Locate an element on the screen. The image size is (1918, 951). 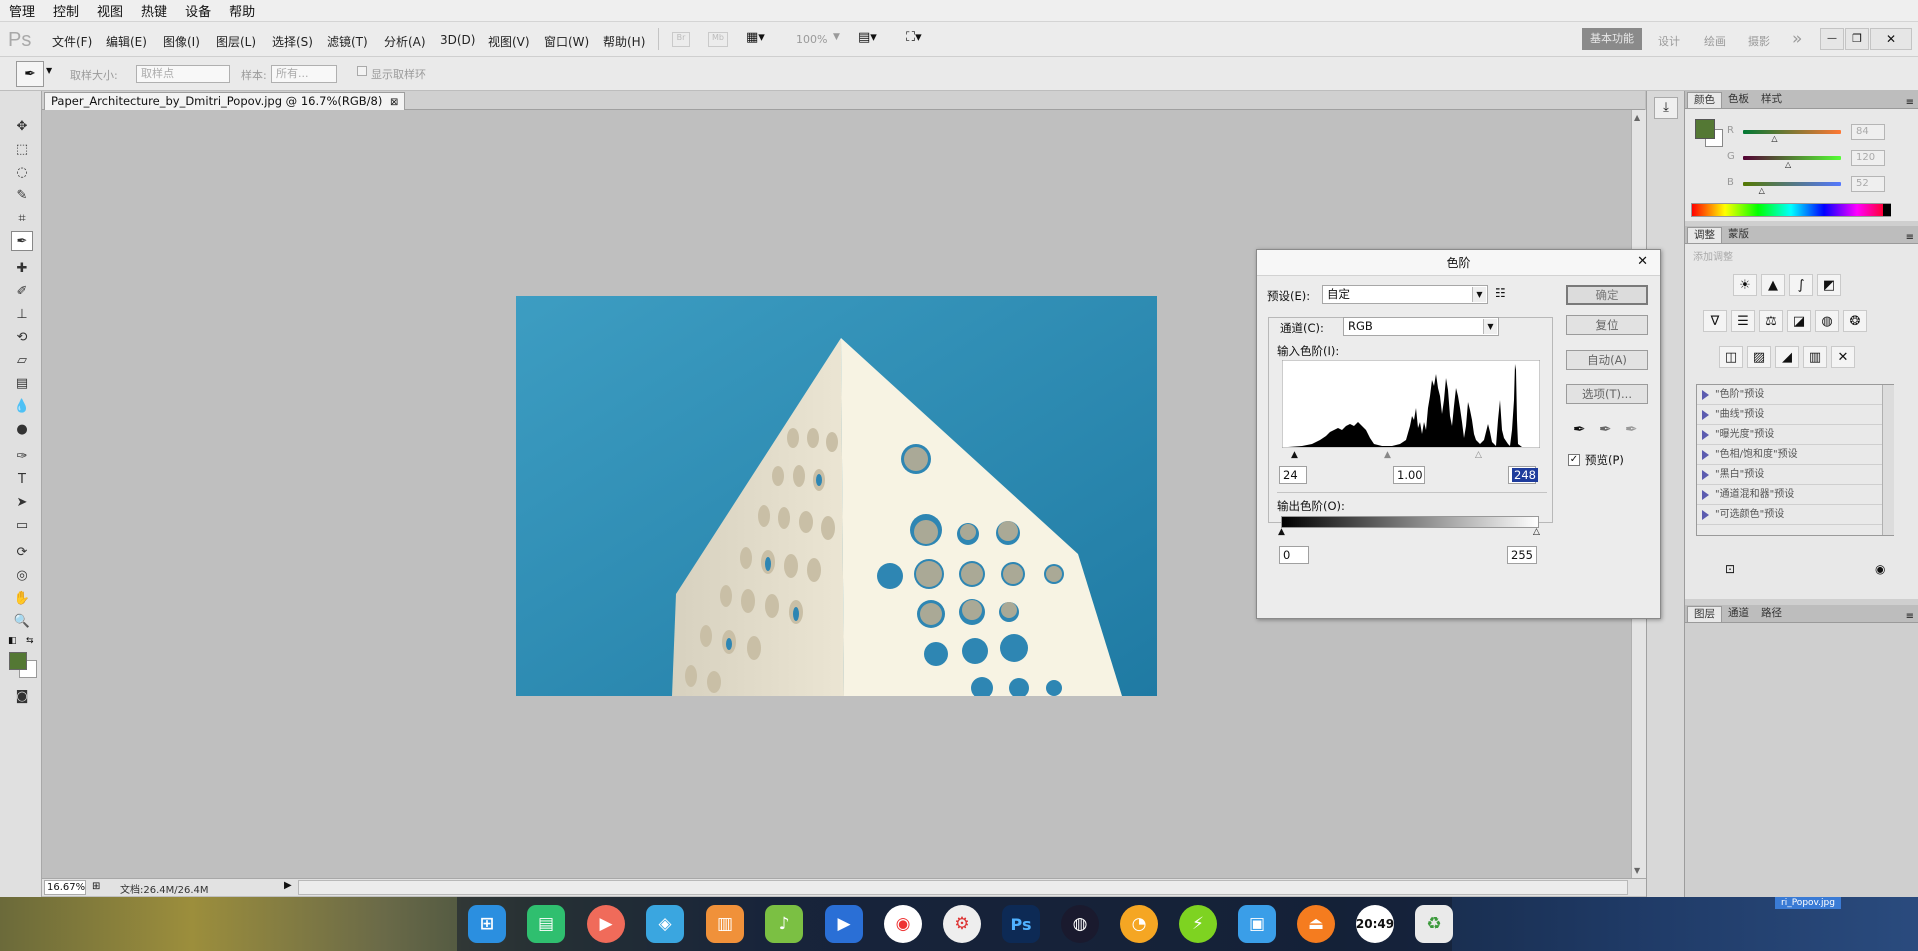
input-white-slider: △ is located at coordinates (1478, 455).